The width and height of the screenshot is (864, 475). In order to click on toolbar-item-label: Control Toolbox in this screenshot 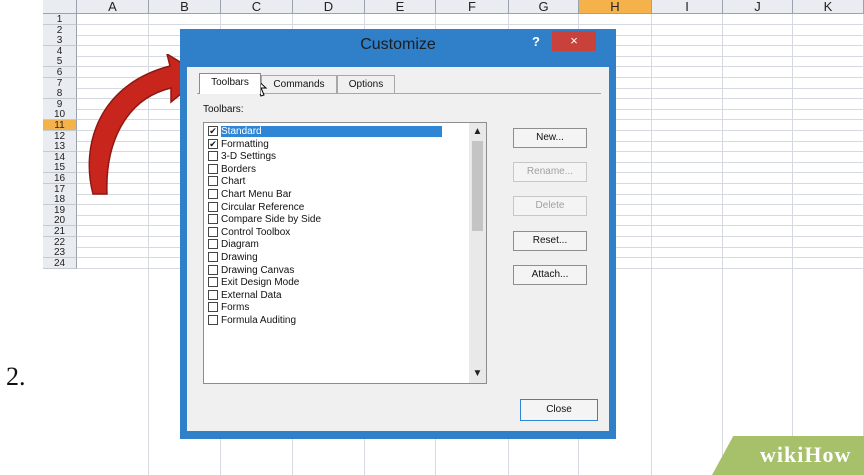, I will do `click(256, 232)`.